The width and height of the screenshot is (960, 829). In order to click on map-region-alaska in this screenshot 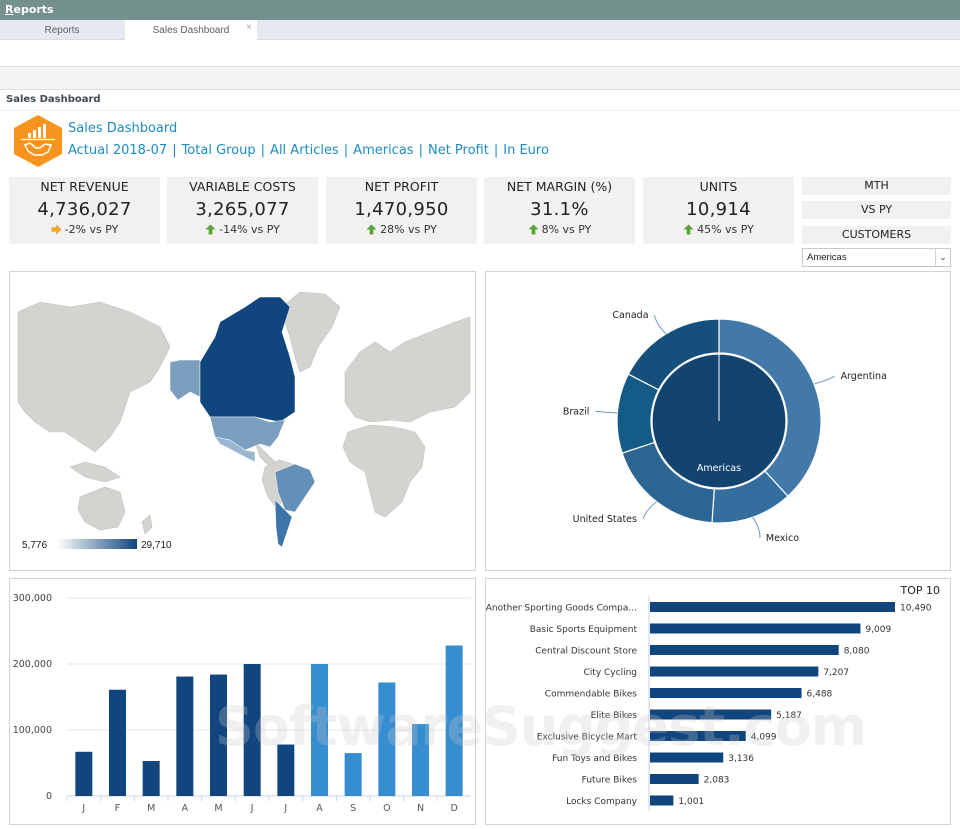, I will do `click(185, 380)`.